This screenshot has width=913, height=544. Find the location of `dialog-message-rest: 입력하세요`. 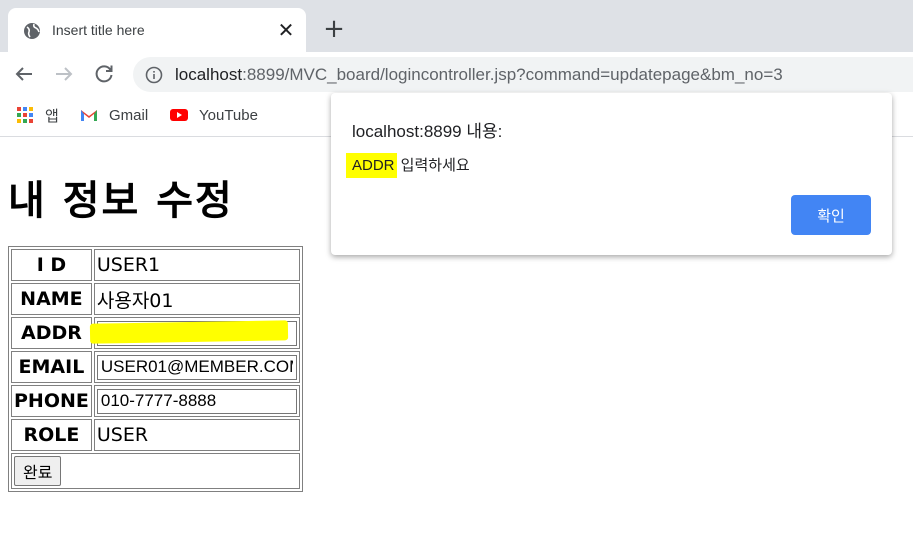

dialog-message-rest: 입력하세요 is located at coordinates (433, 165).